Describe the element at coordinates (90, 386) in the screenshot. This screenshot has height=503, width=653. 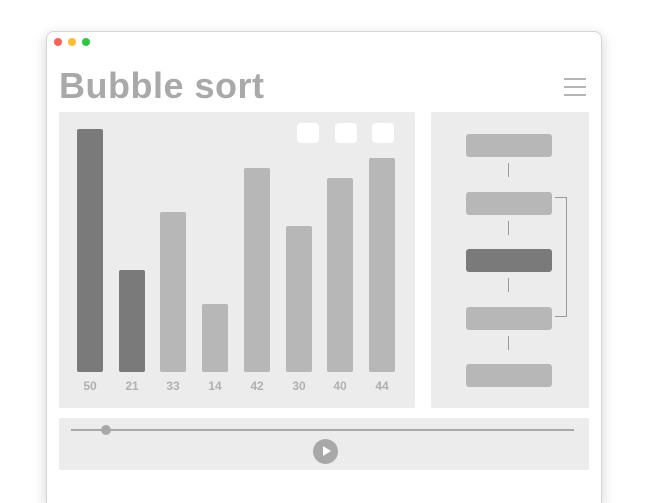
I see `bar-label: 50` at that location.